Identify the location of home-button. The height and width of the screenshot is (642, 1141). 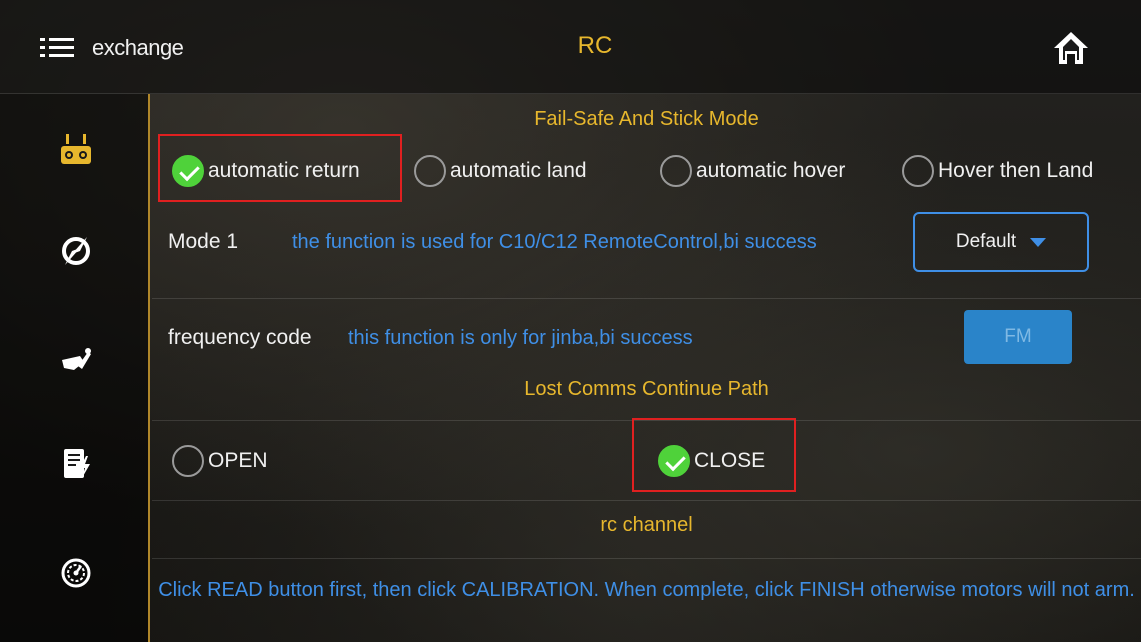
(1071, 48).